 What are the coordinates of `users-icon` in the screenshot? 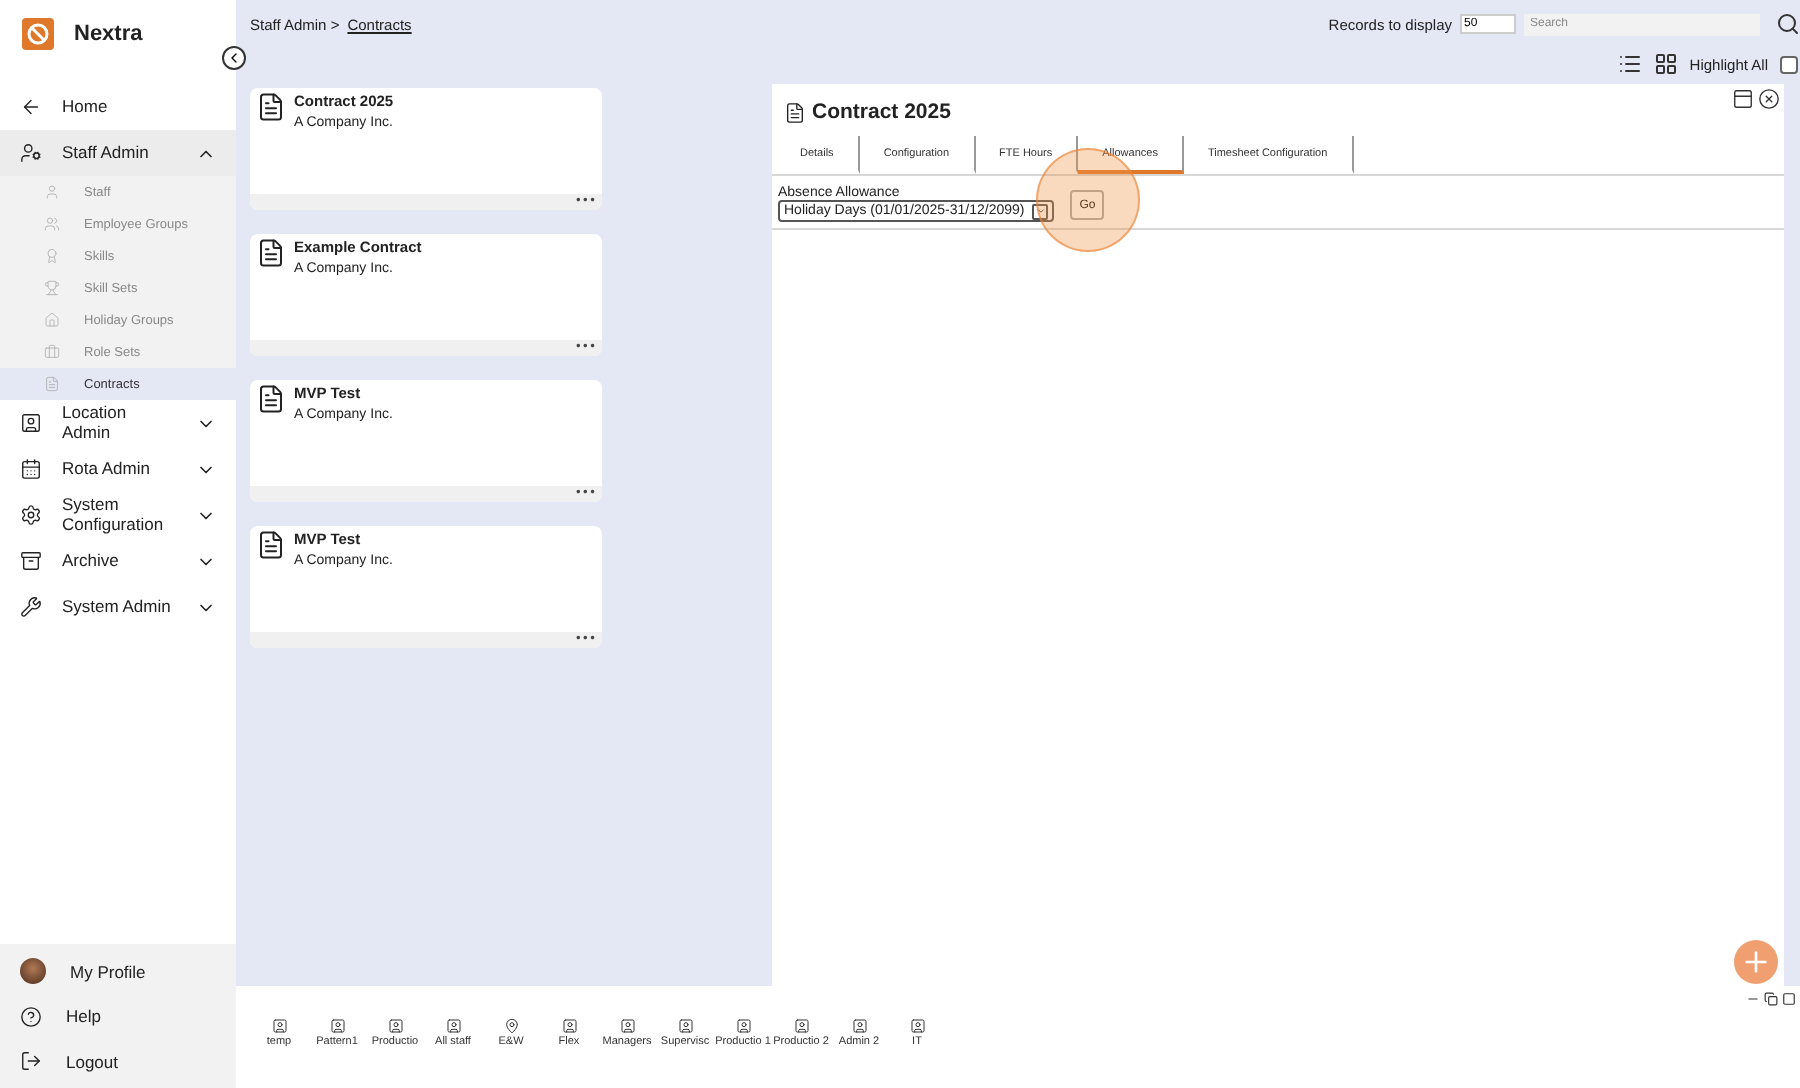 It's located at (52, 224).